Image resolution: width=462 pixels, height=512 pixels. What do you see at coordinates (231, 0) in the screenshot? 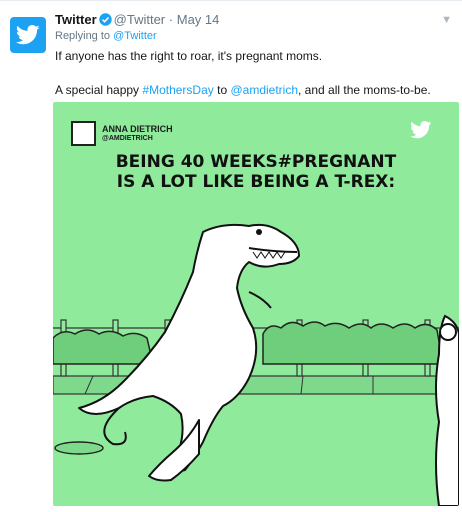
I see `top-divider` at bounding box center [231, 0].